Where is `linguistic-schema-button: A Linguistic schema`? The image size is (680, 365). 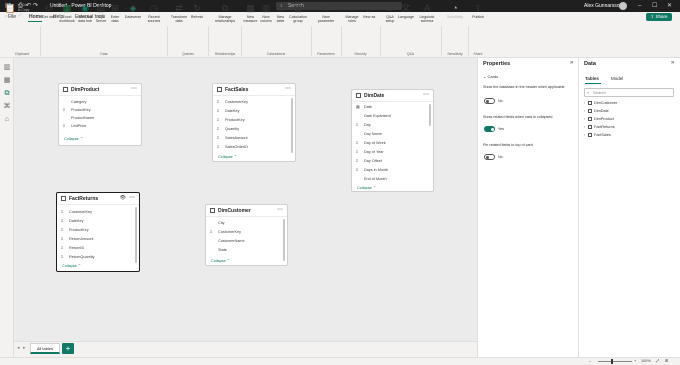
linguistic-schema-button: A Linguistic schema is located at coordinates (427, 13).